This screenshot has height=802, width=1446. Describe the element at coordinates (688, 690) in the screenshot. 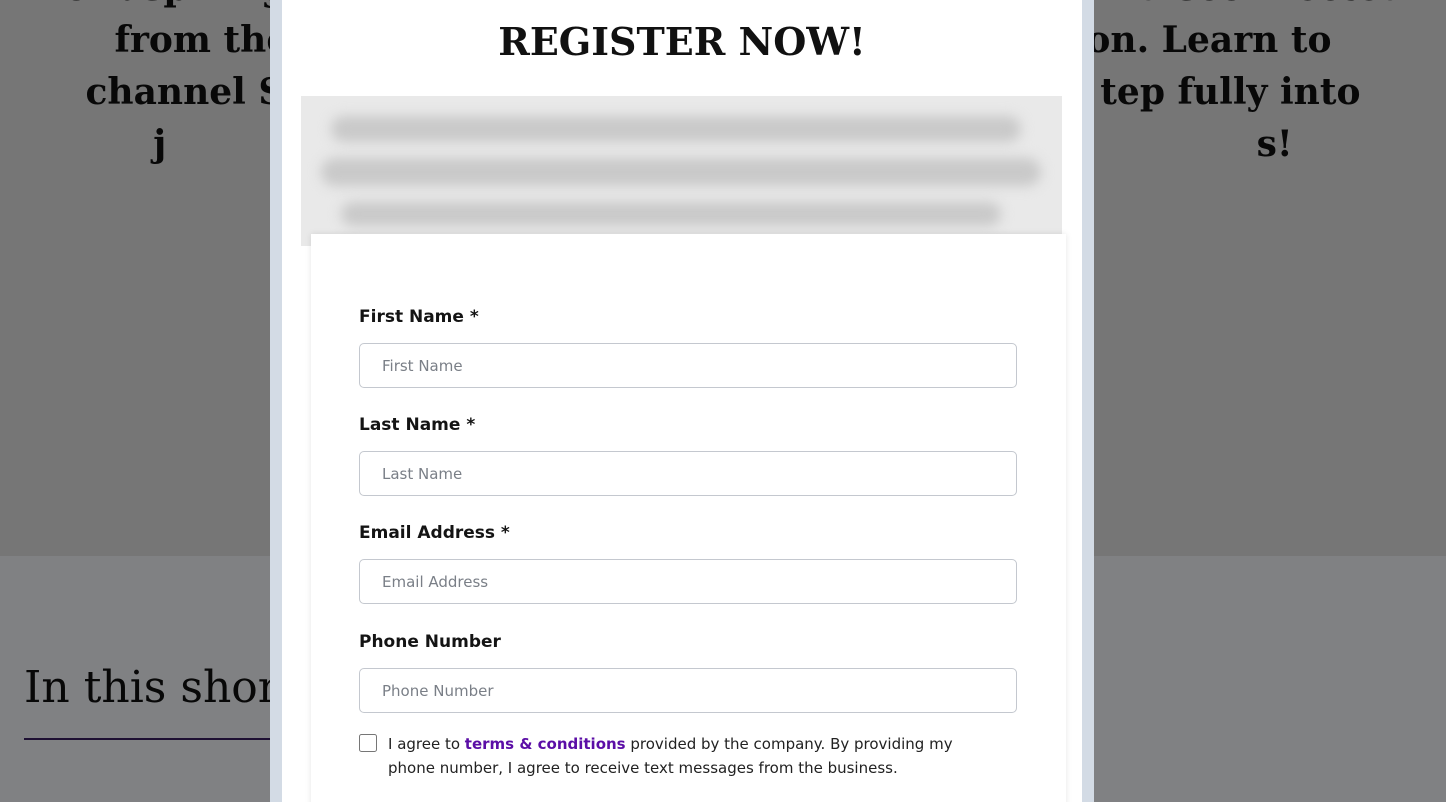

I see `phone-input` at that location.